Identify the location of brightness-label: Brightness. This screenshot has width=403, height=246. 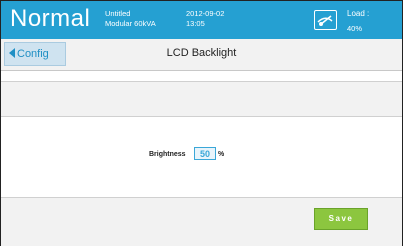
(167, 154).